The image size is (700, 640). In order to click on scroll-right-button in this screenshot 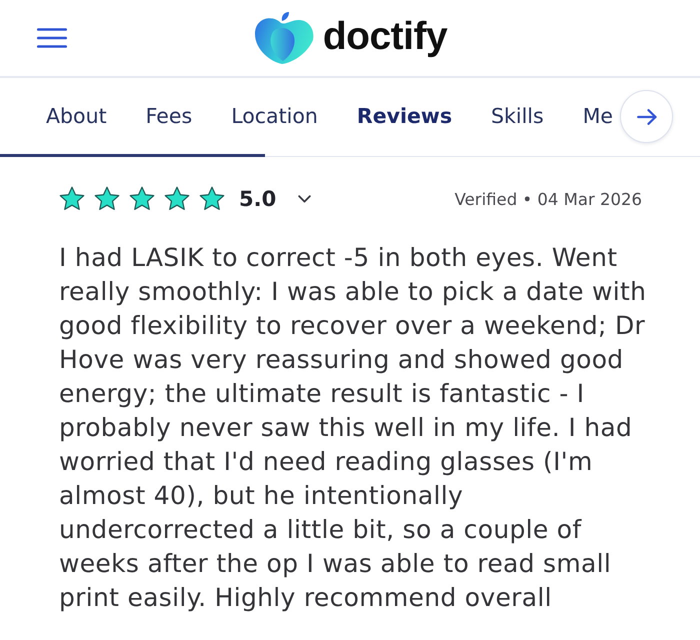, I will do `click(646, 116)`.